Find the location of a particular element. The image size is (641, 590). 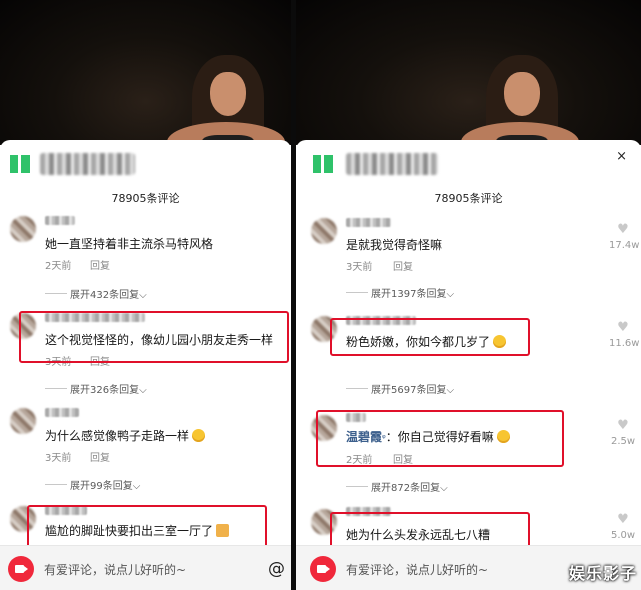

comment-input-bar: 有爱评论，说点儿好听的~ @ is located at coordinates (145, 567).